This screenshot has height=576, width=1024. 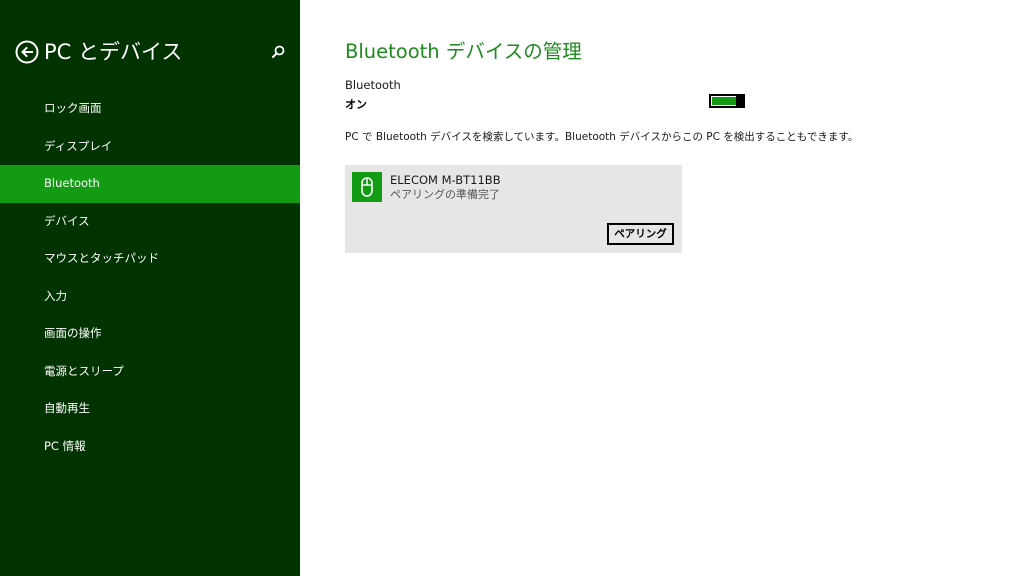 I want to click on sidebar-item-screen-operation: 画面の操作, so click(x=150, y=334).